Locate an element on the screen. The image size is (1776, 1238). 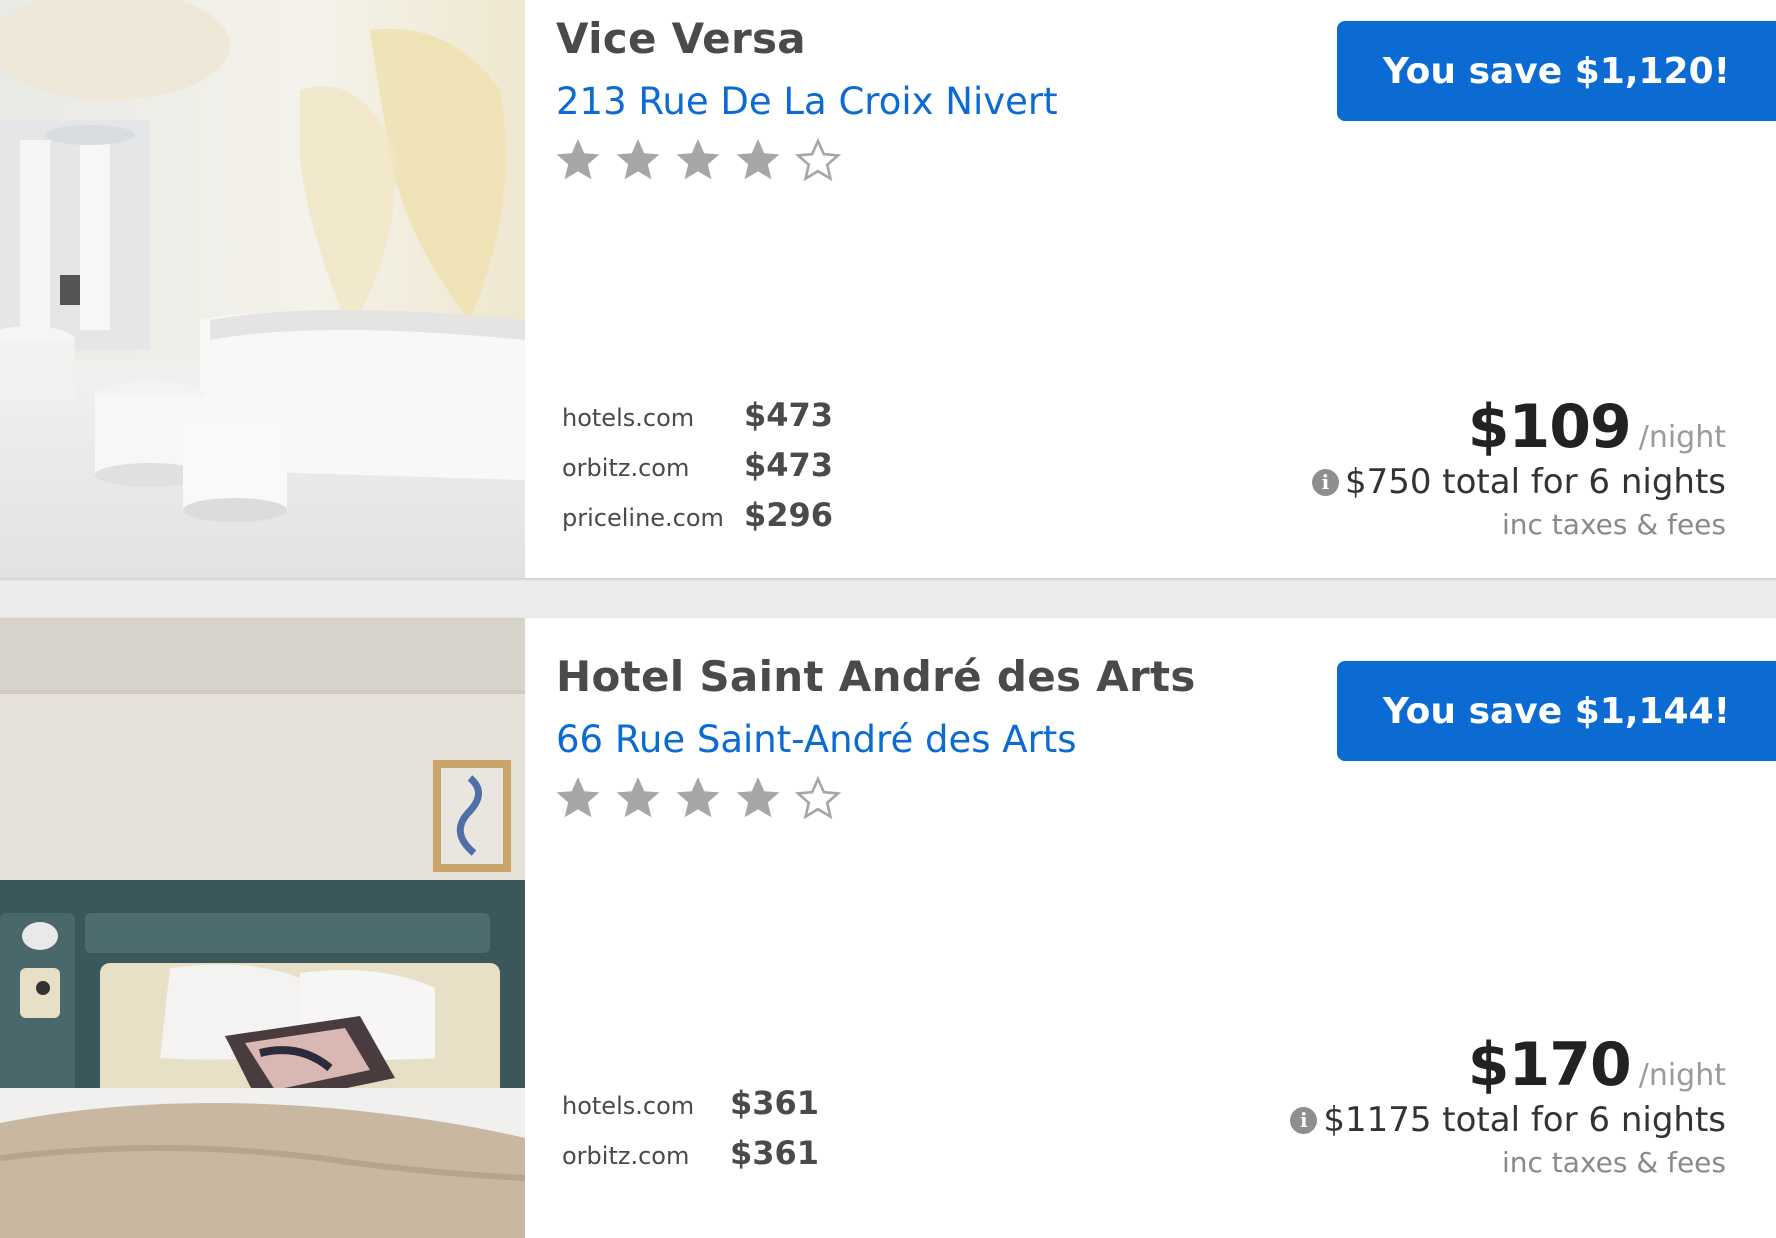
partner-price-row: priceline.com $296 is located at coordinates (697, 521).